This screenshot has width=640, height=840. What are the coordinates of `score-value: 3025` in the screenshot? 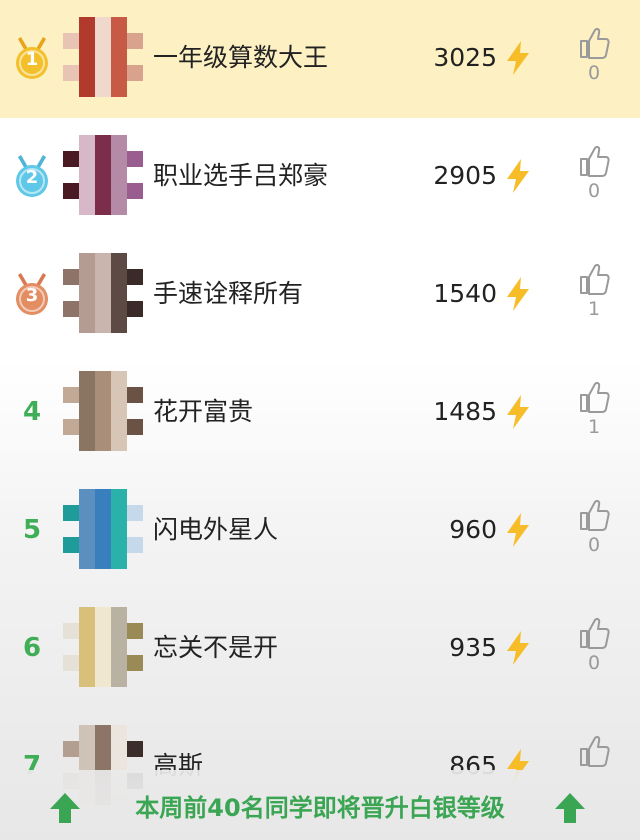 It's located at (465, 57).